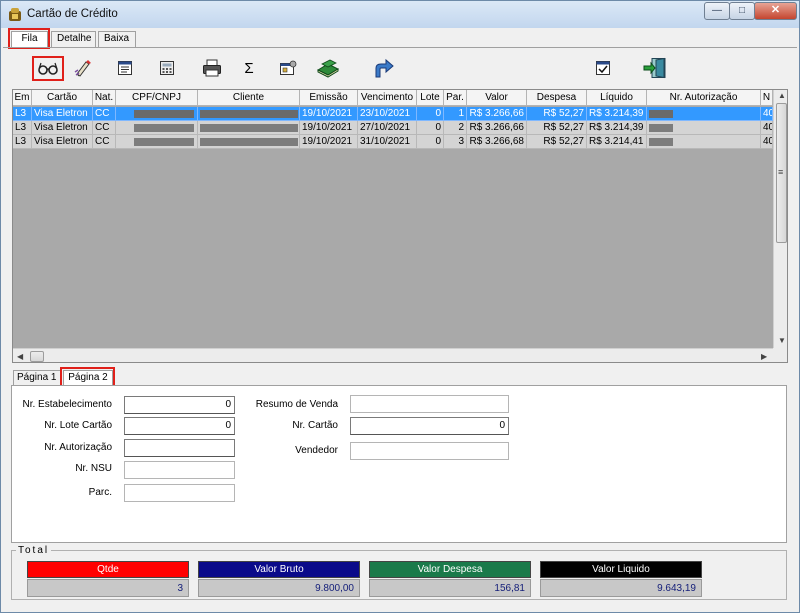 The image size is (800, 613). I want to click on col-header-par: Par., so click(455, 98).